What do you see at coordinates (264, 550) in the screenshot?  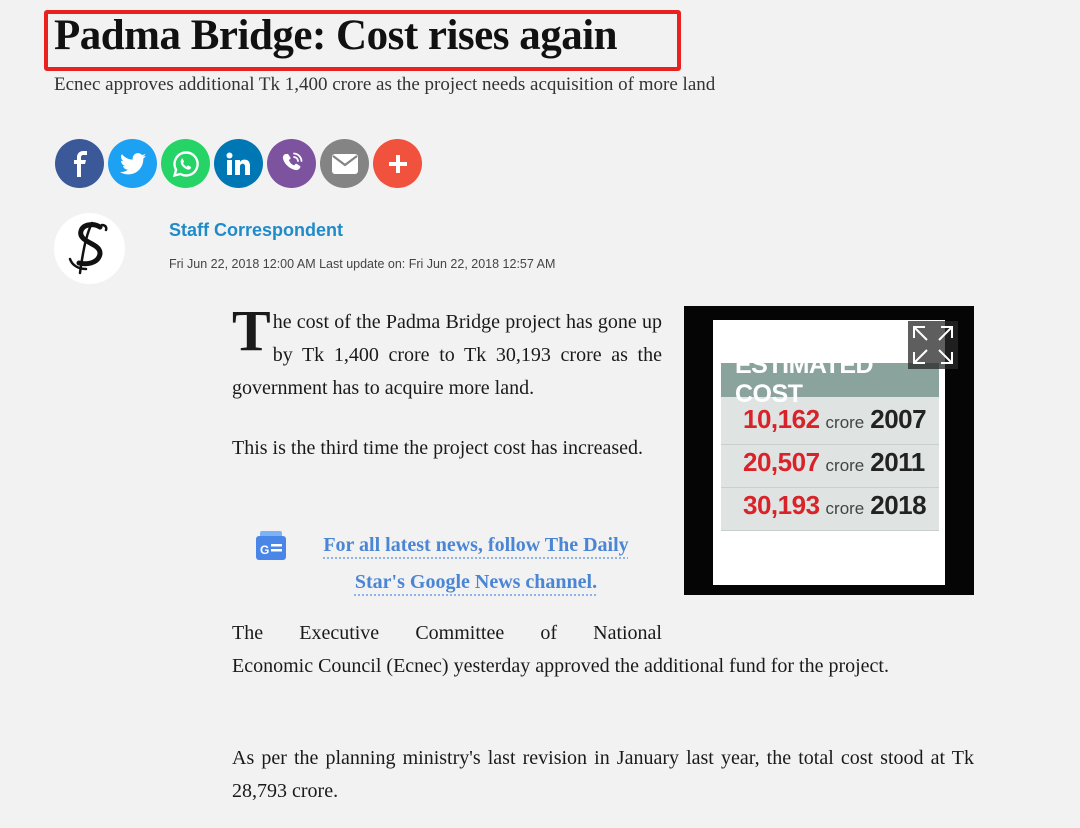 I see `svg-text: G` at bounding box center [264, 550].